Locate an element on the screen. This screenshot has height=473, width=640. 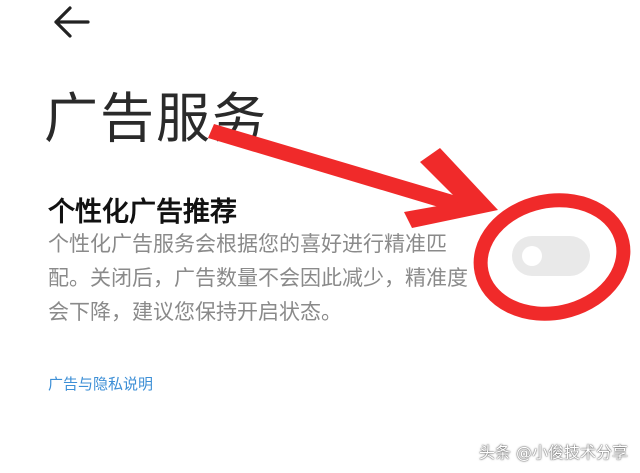
setting-title: 个性化广告推荐 is located at coordinates (142, 212).